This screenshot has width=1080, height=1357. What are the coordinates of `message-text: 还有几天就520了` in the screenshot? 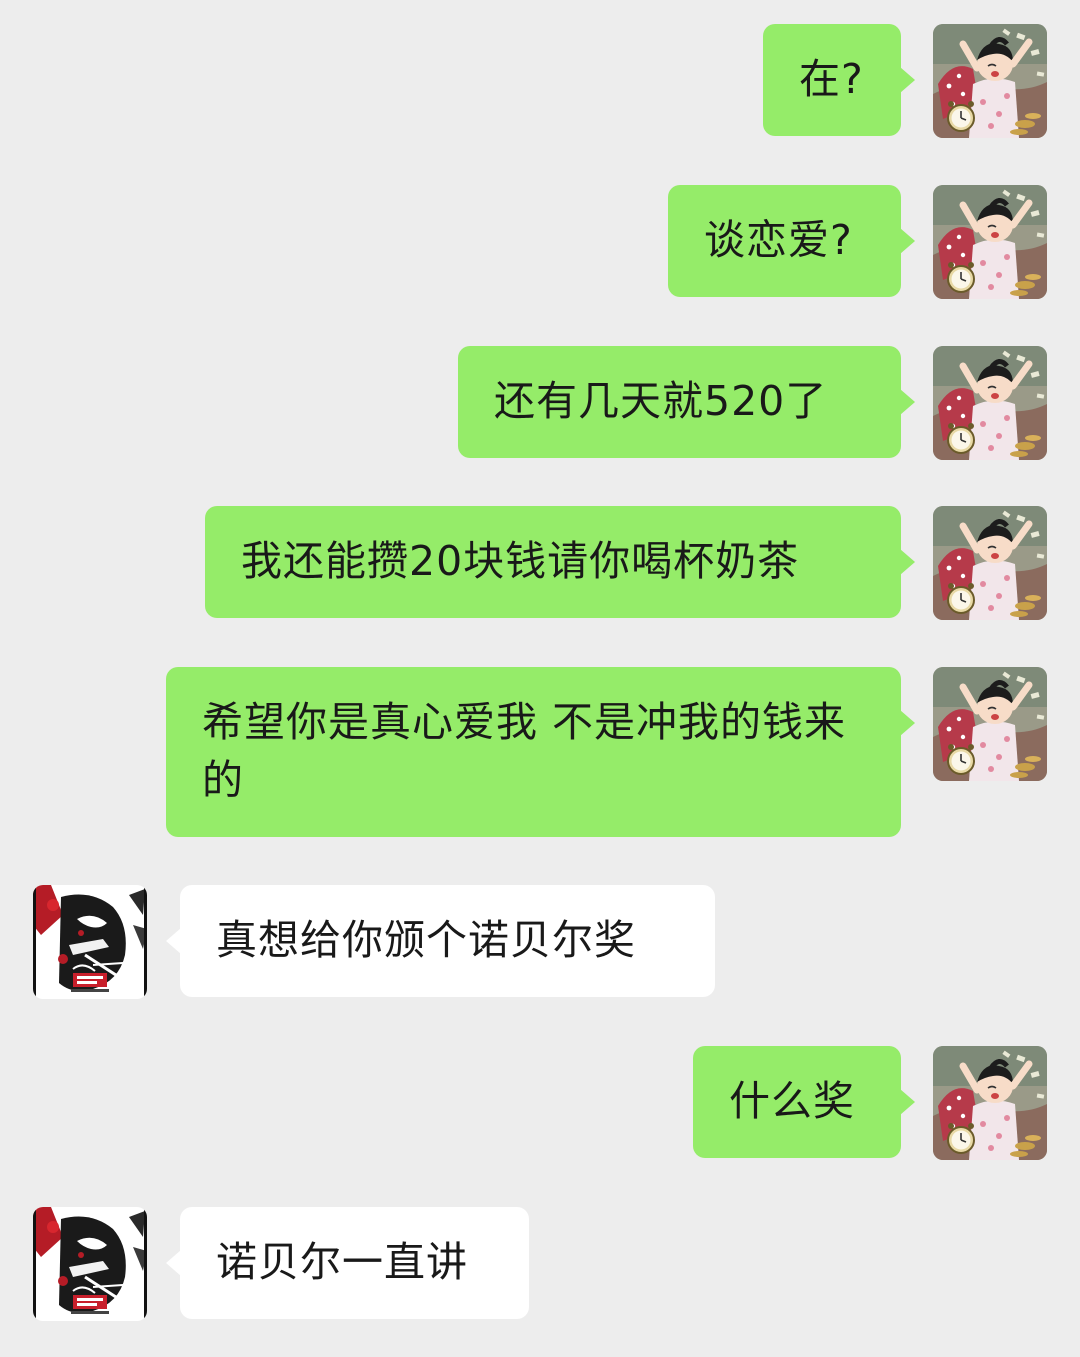 It's located at (661, 401).